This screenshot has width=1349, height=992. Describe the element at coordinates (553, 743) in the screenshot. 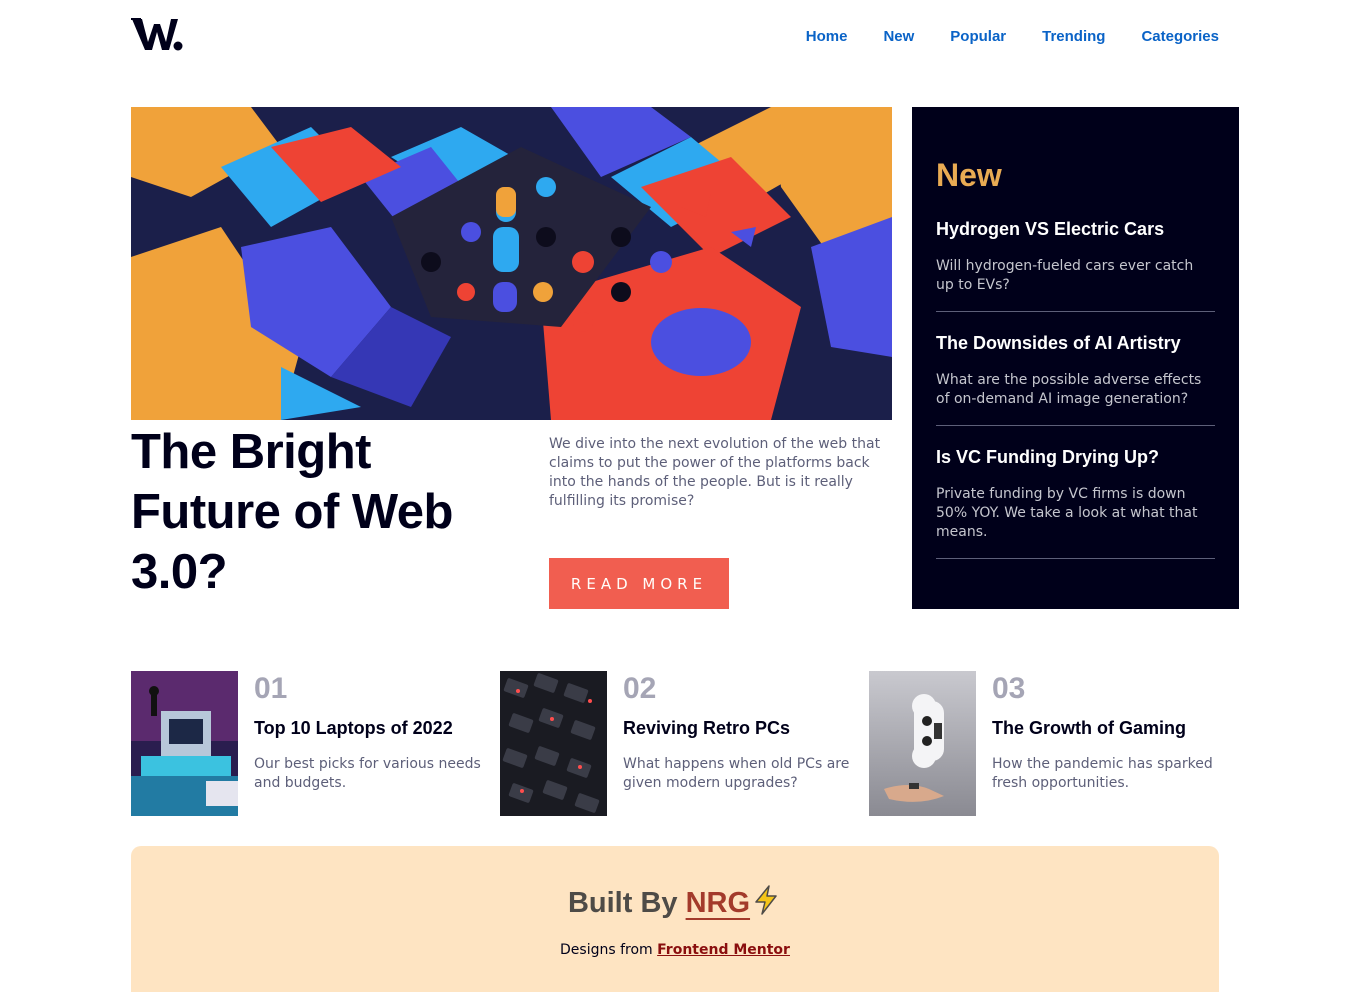

I see `keyboard-image` at that location.